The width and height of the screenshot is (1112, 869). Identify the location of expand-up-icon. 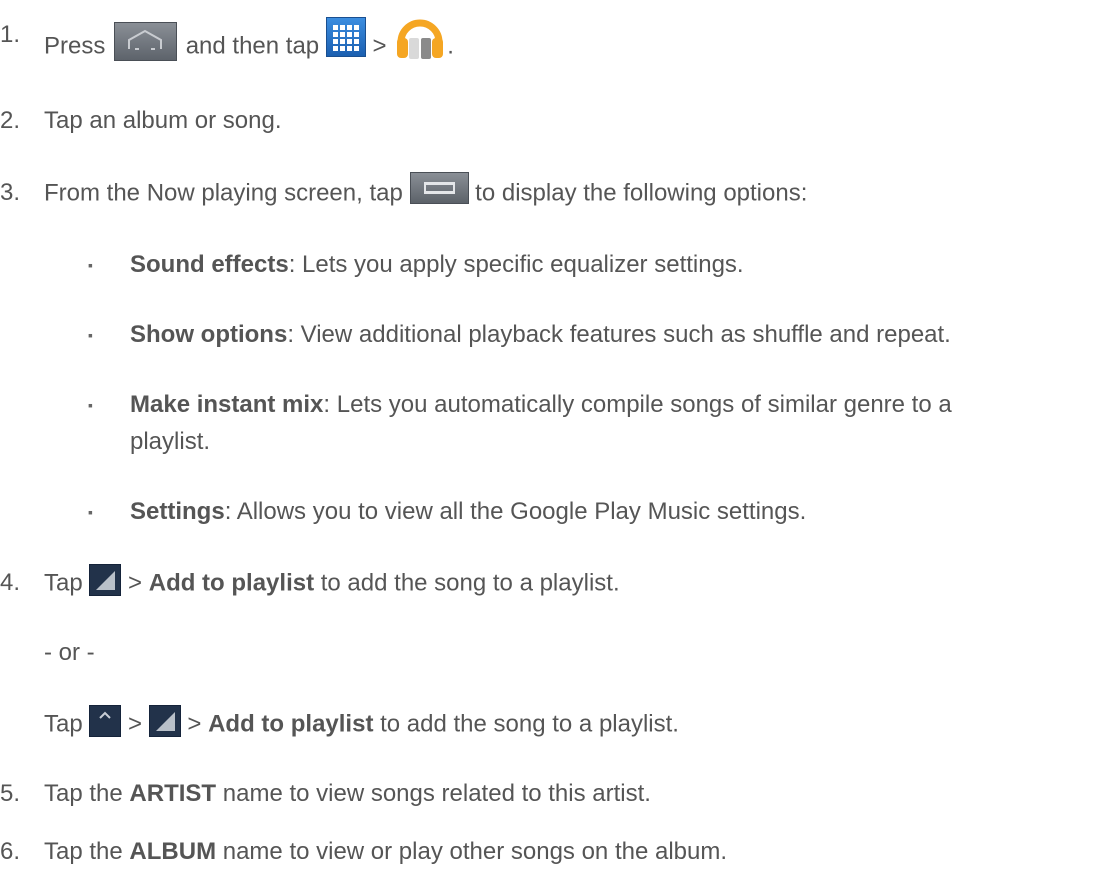
(105, 721).